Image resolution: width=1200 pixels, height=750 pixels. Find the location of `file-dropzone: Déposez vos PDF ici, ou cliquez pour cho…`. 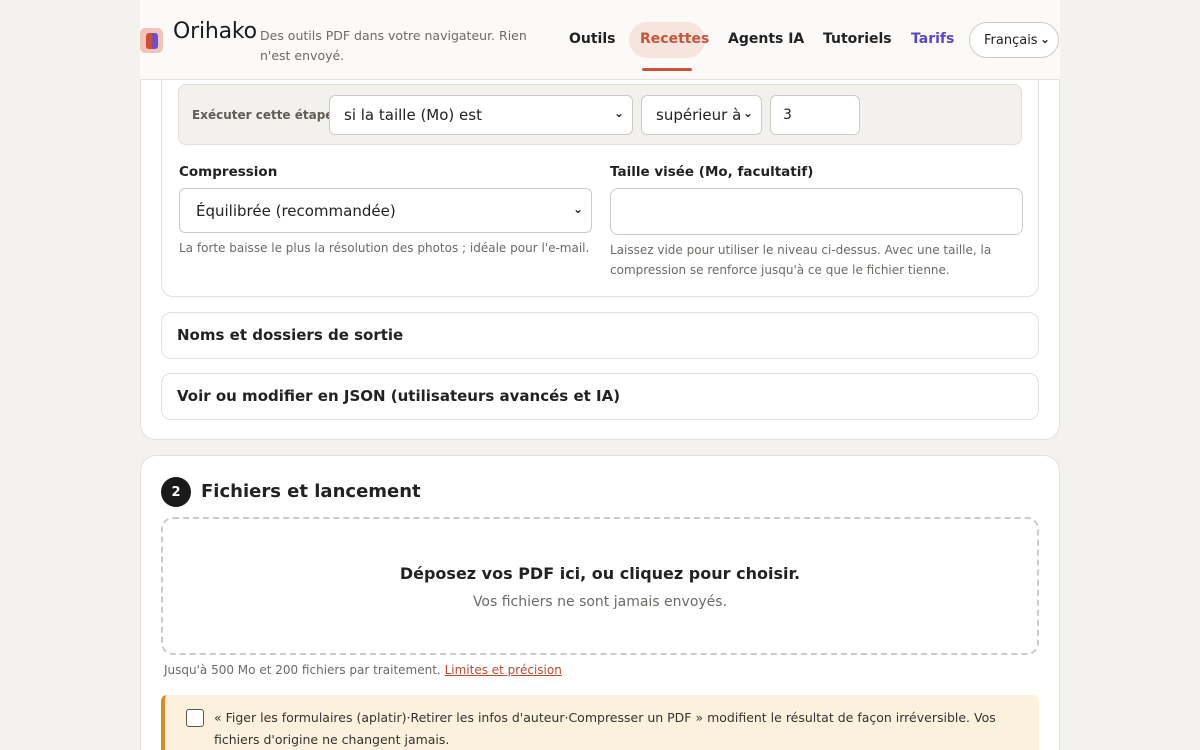

file-dropzone: Déposez vos PDF ici, ou cliquez pour cho… is located at coordinates (600, 586).